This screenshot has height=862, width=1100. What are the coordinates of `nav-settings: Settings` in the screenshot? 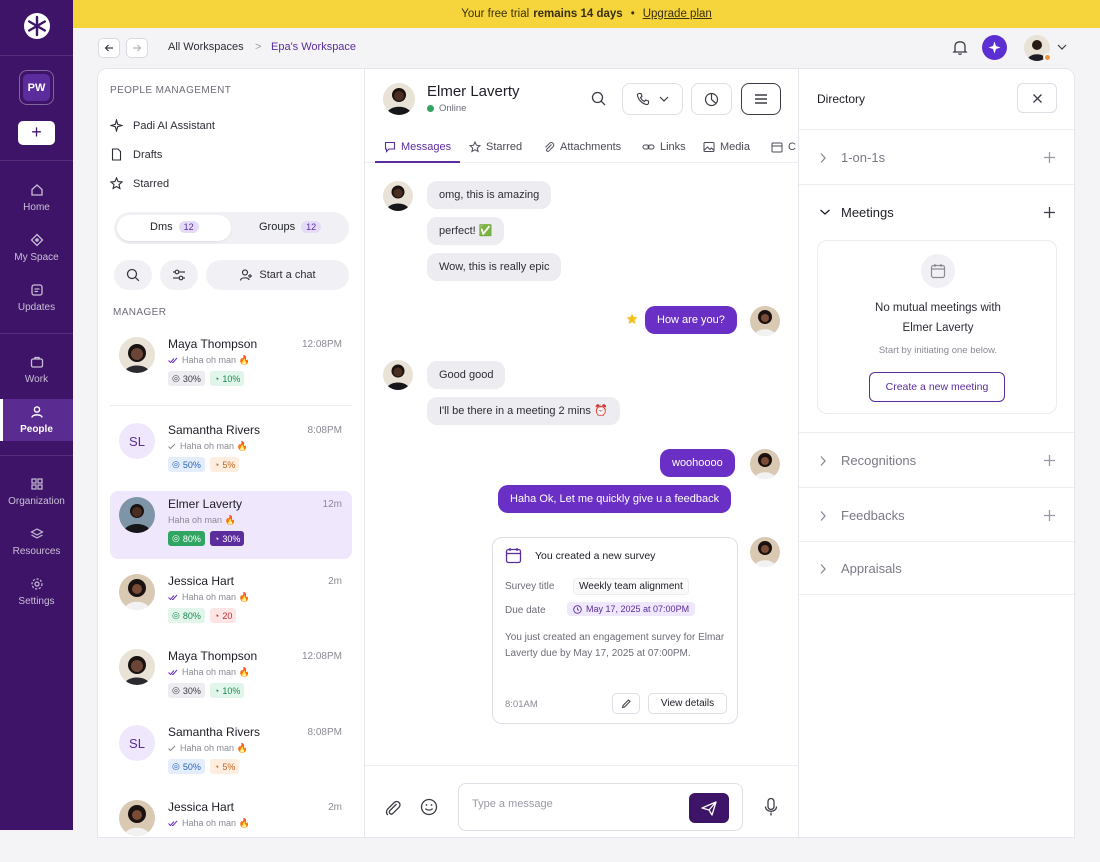 It's located at (36, 592).